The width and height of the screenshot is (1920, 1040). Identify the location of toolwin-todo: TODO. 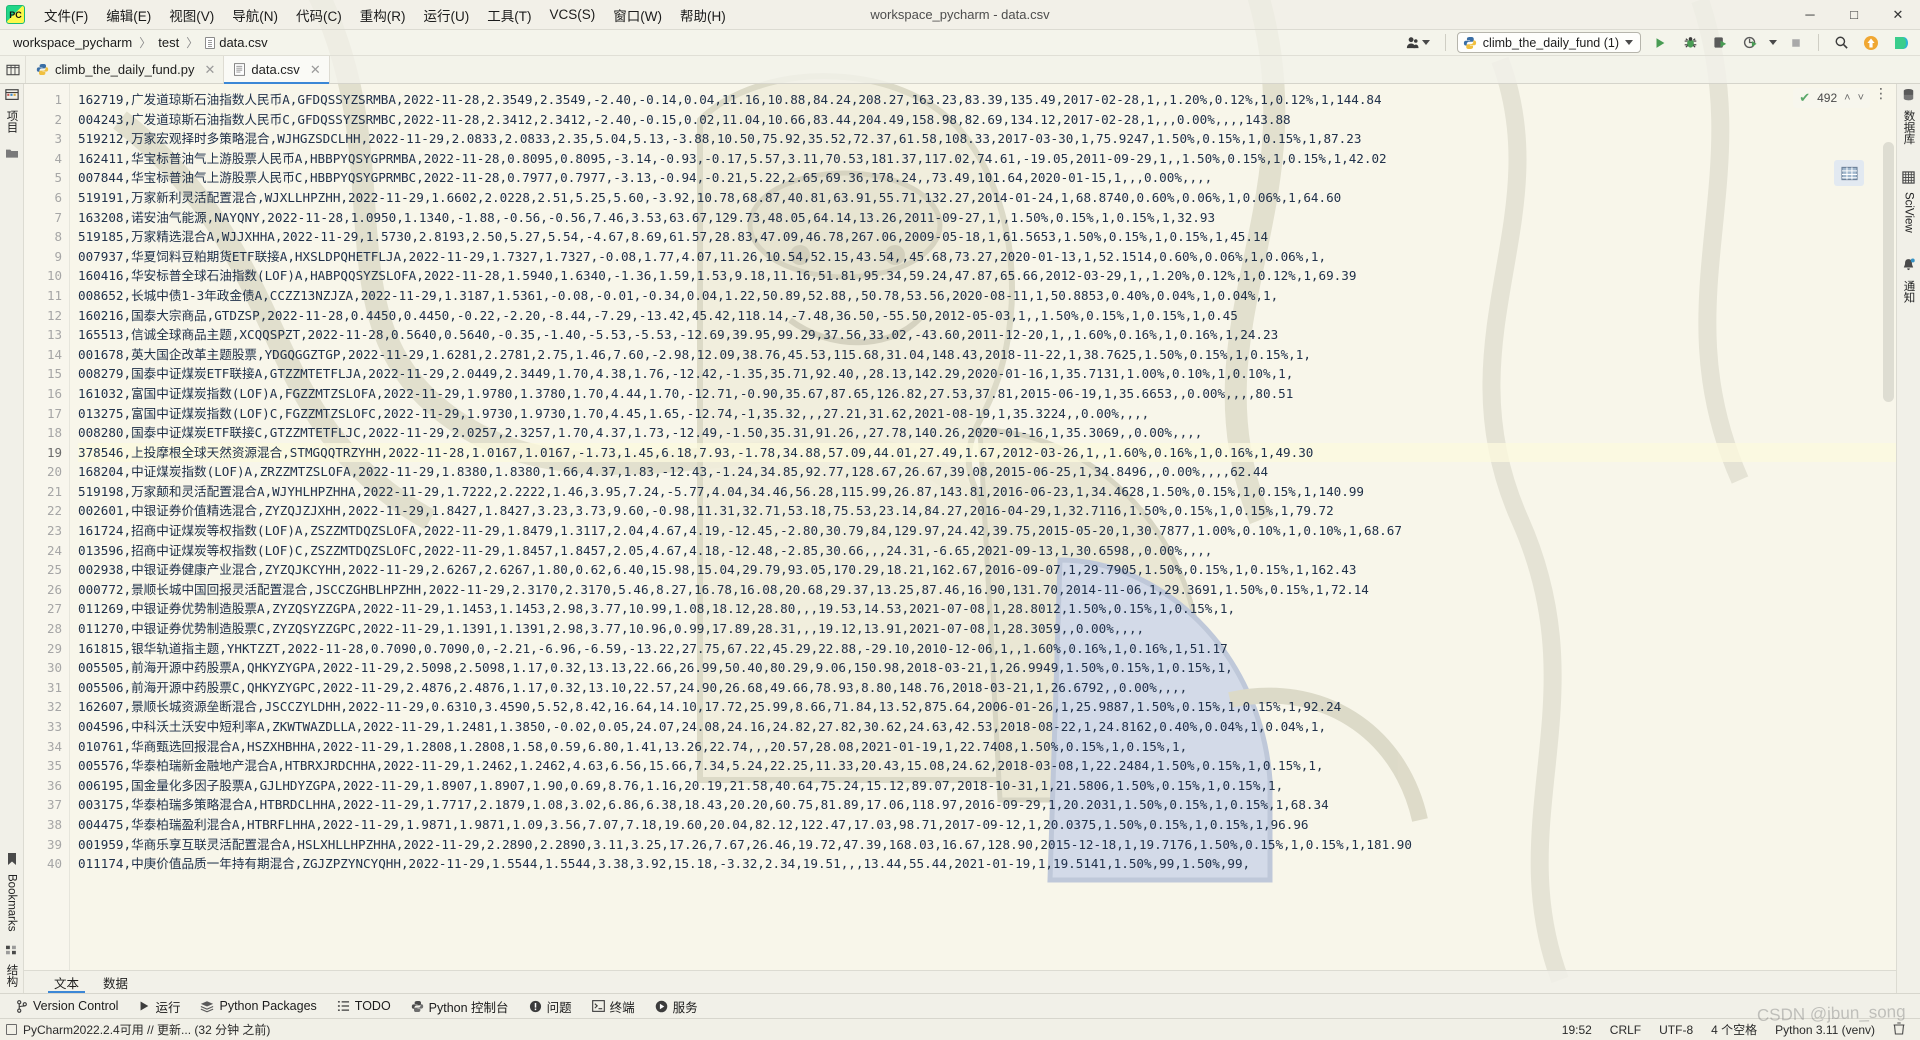
(364, 1006).